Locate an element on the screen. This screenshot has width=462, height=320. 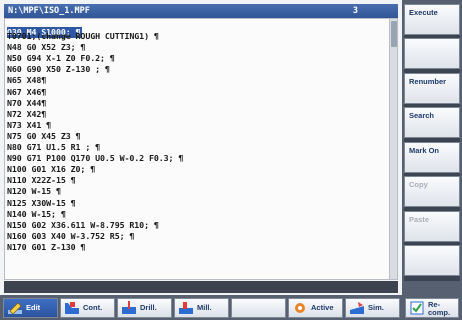
program-line: N125 X30W-15 ¶ is located at coordinates (197, 203).